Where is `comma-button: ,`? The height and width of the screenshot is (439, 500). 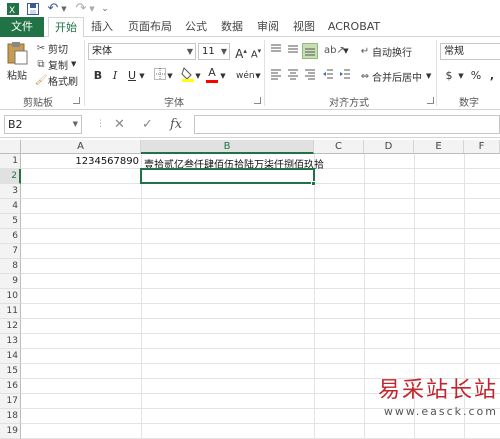 comma-button: , is located at coordinates (492, 76).